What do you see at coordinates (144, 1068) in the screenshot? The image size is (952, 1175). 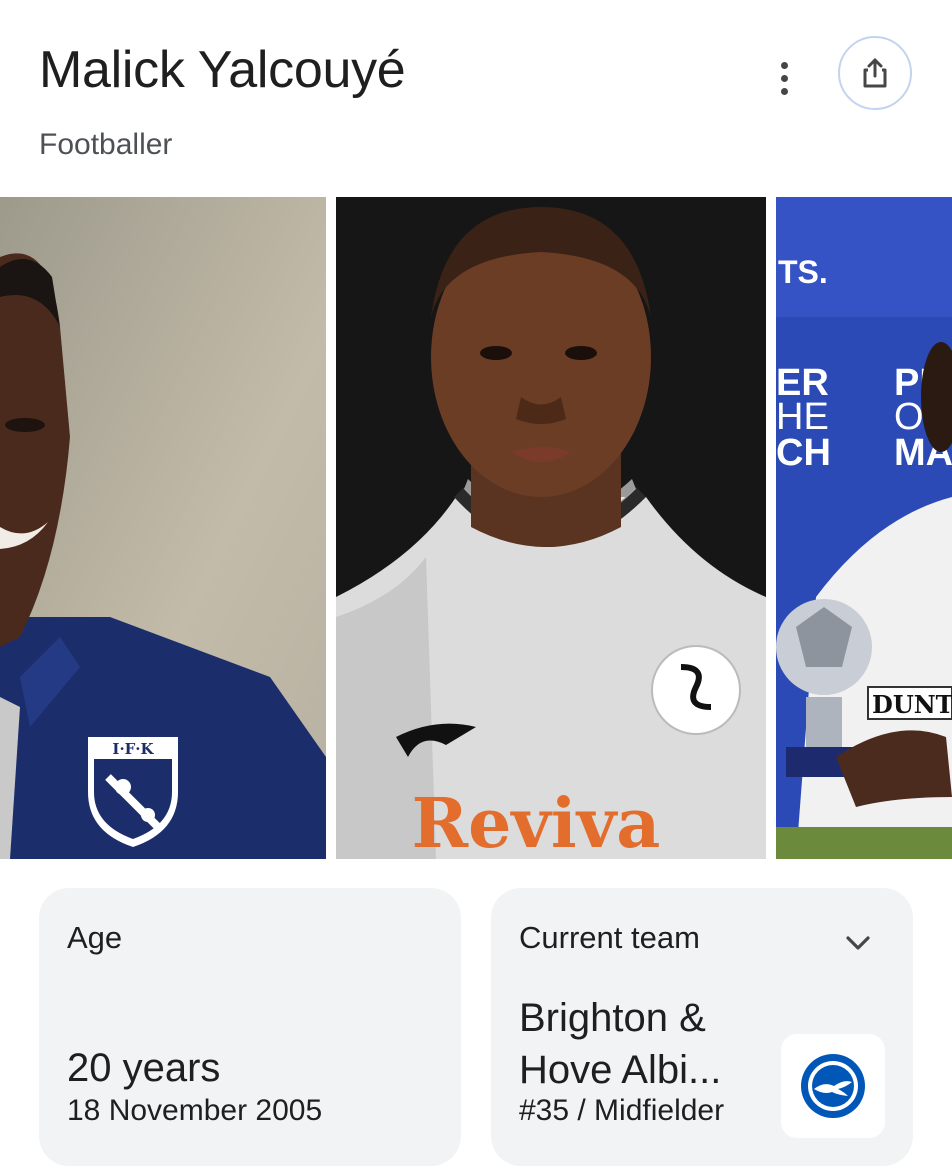 I see `age-value: 20 years` at bounding box center [144, 1068].